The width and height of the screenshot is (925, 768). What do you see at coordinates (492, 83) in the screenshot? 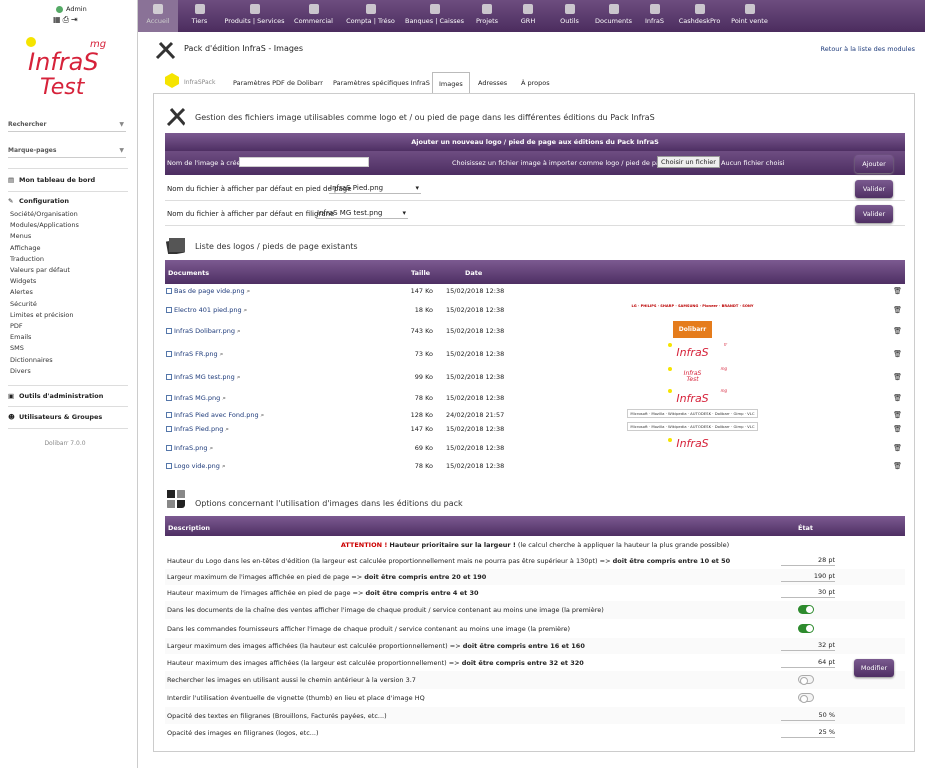
I see `tab-addresses: Adresses` at bounding box center [492, 83].